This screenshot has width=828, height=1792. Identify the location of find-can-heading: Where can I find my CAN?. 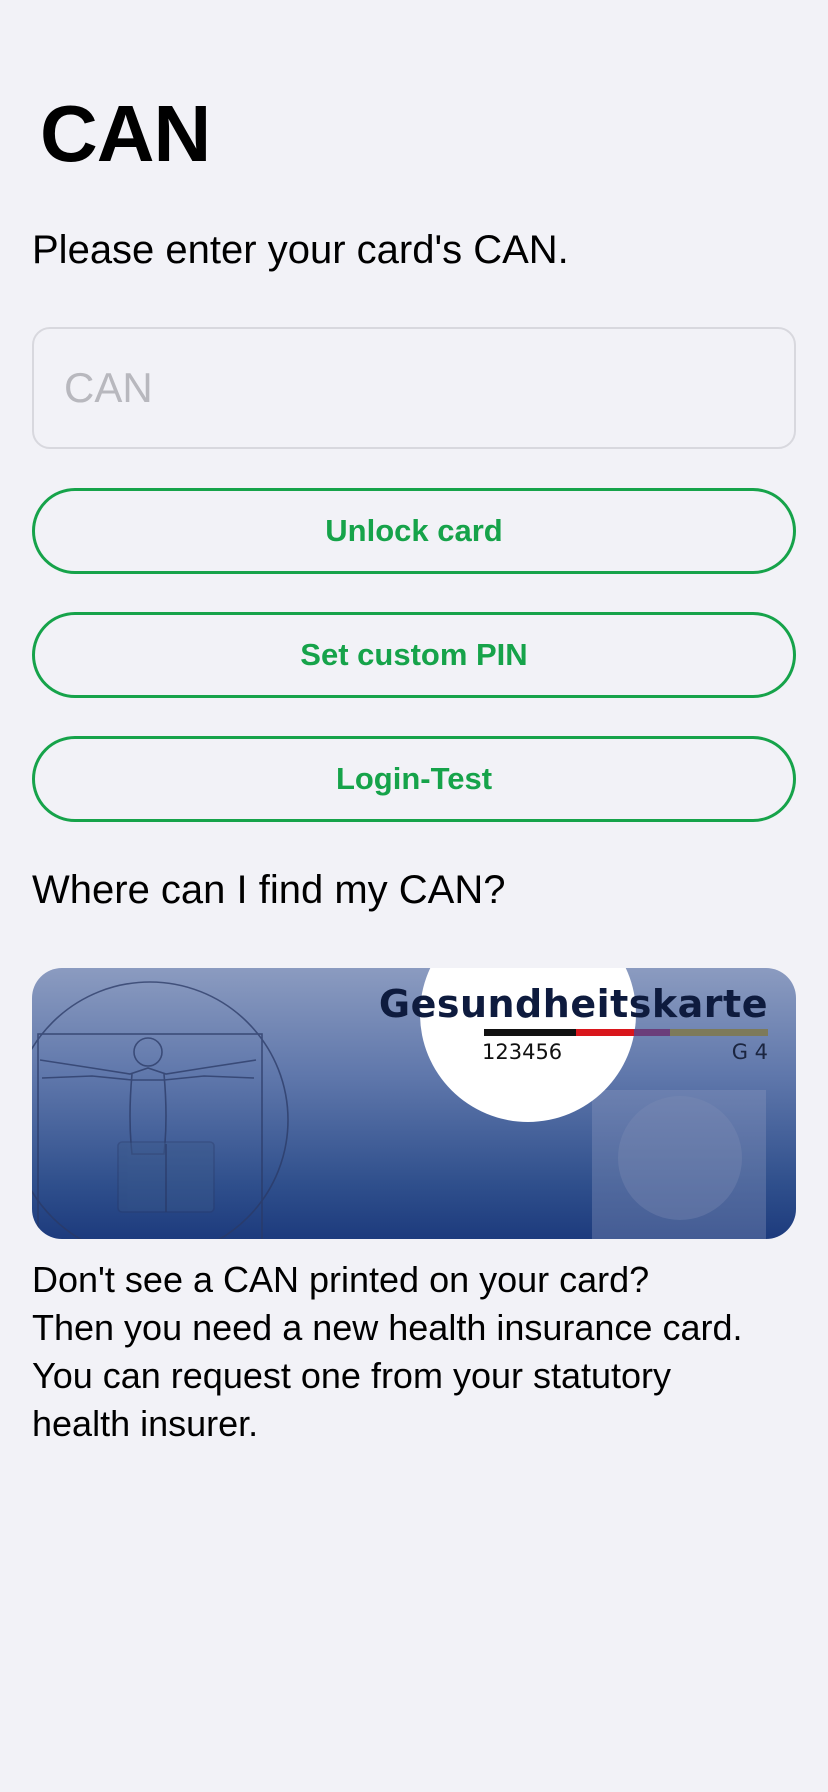
(269, 890).